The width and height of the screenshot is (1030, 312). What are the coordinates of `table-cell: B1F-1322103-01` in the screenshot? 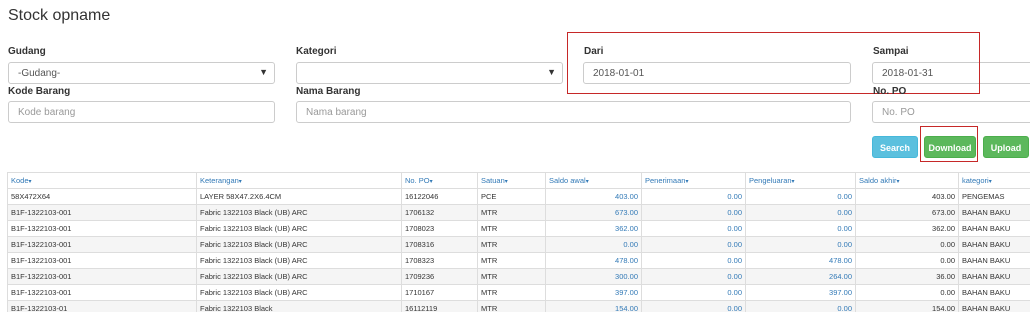 It's located at (102, 306).